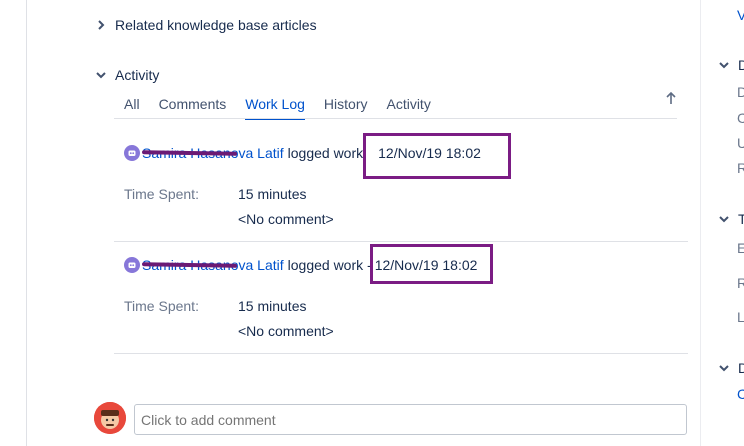  I want to click on worklog-action: logged work -, so click(329, 265).